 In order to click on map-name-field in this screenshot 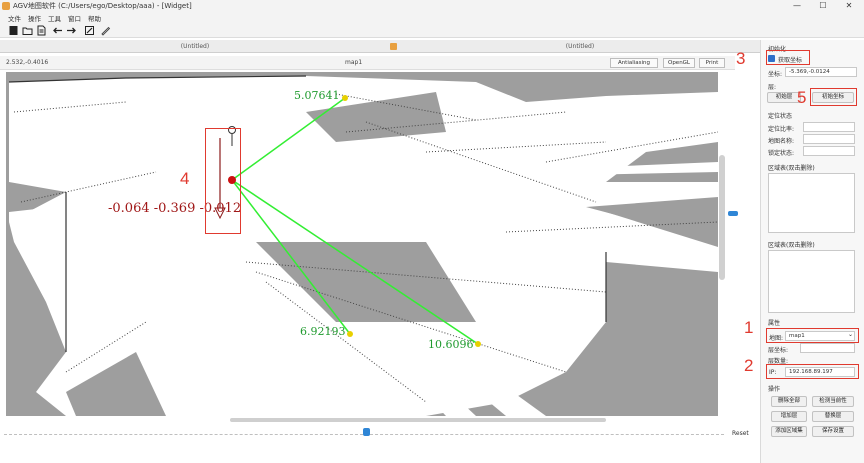, I will do `click(829, 139)`.